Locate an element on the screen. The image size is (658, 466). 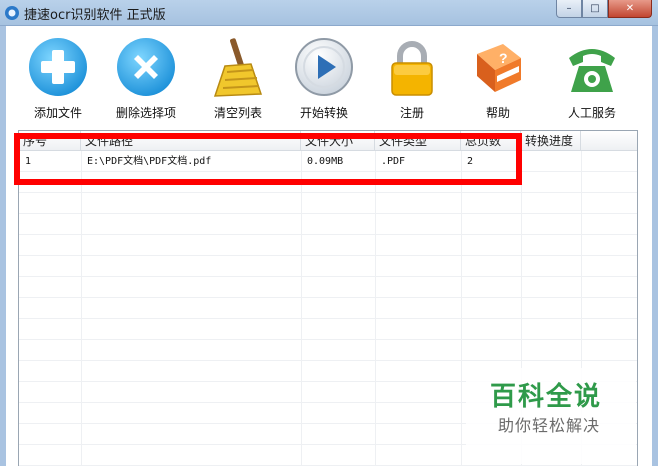
title-bar: 捷速ocr识别软件 正式版 – □ ✕ is located at coordinates (329, 13).